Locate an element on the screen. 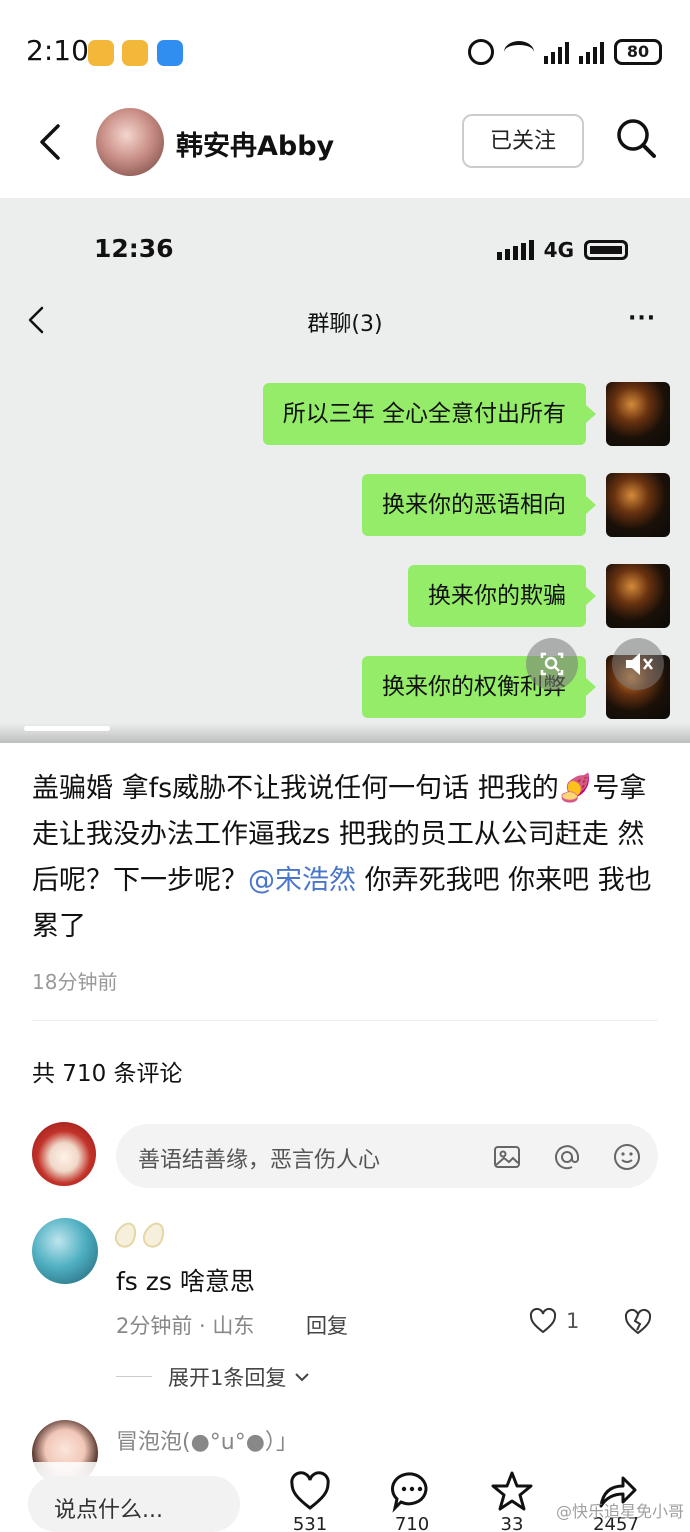  chat-more-icon: ··· is located at coordinates (642, 318).